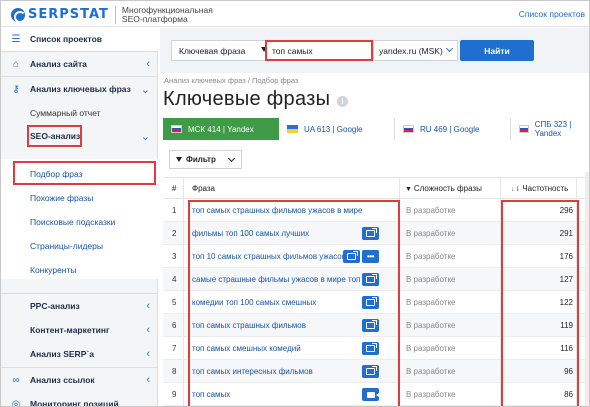 This screenshot has width=590, height=407. I want to click on sidebar-item-competitors: Конкуренты, so click(53, 270).